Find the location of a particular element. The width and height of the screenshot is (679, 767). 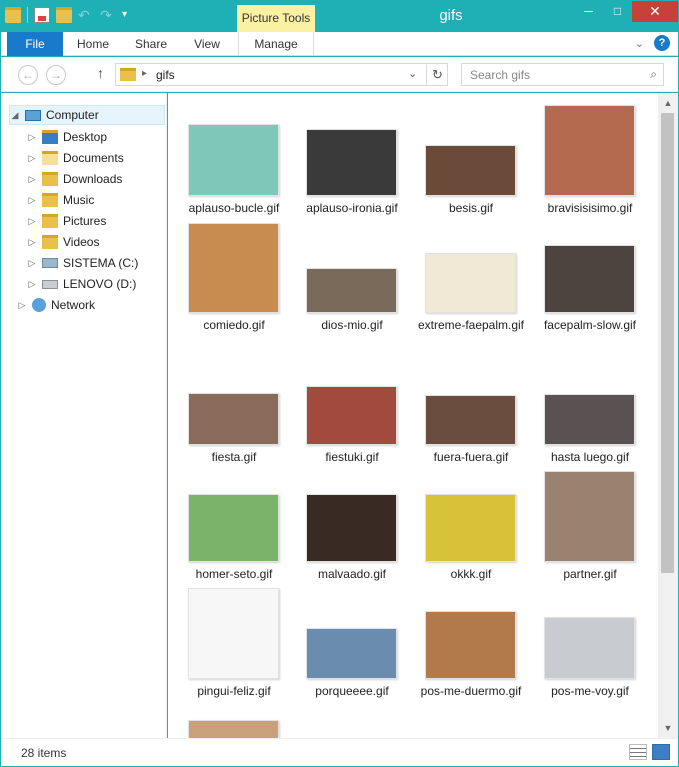

tree-item-network: ▷ Network is located at coordinates (56, 305).